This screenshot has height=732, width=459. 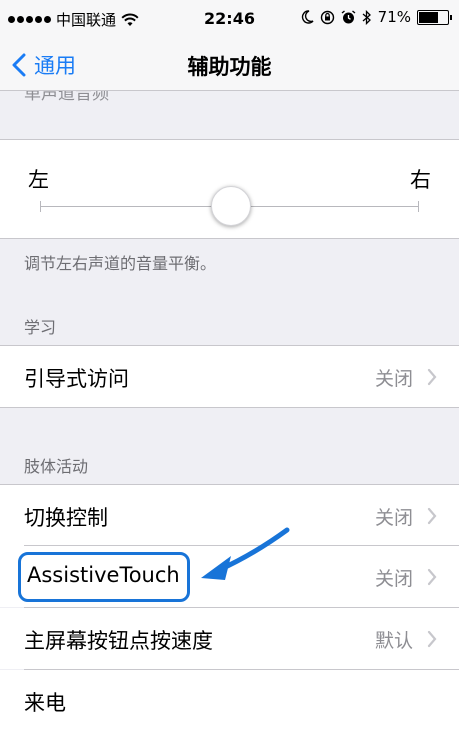 What do you see at coordinates (118, 641) in the screenshot?
I see `row-label: 主屏幕按钮点按速度` at bounding box center [118, 641].